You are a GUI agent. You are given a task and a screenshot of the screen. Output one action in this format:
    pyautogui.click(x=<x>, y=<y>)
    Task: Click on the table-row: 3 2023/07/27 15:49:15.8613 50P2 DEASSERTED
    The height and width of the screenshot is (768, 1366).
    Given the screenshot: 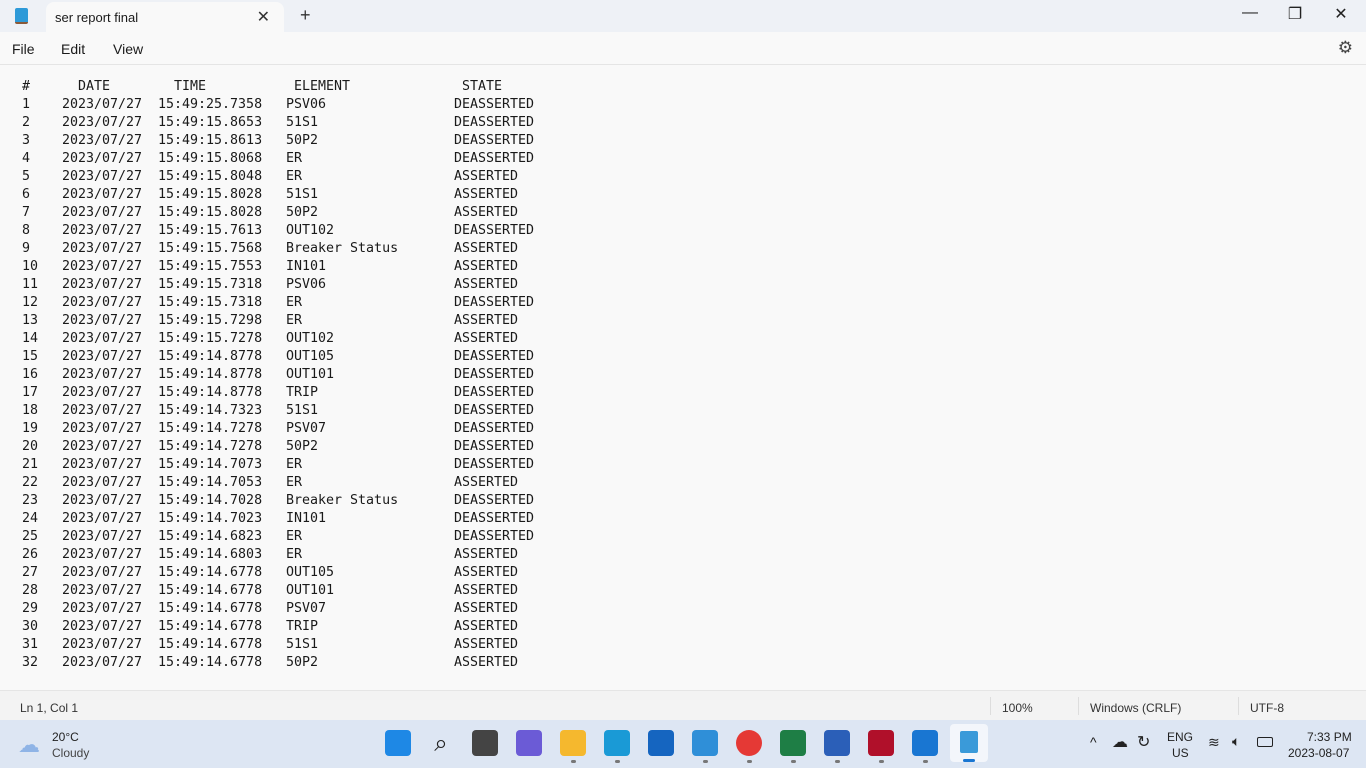 What is the action you would take?
    pyautogui.click(x=350, y=142)
    